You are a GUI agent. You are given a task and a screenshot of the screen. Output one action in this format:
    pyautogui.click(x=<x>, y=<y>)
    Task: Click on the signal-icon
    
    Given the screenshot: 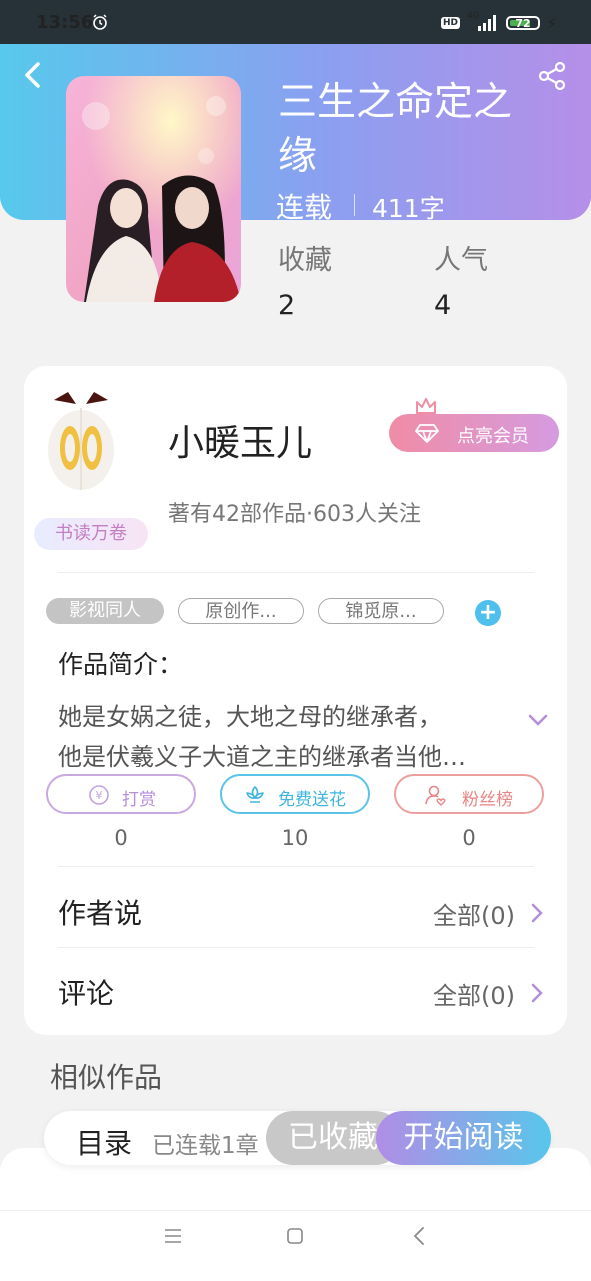 What is the action you would take?
    pyautogui.click(x=487, y=23)
    